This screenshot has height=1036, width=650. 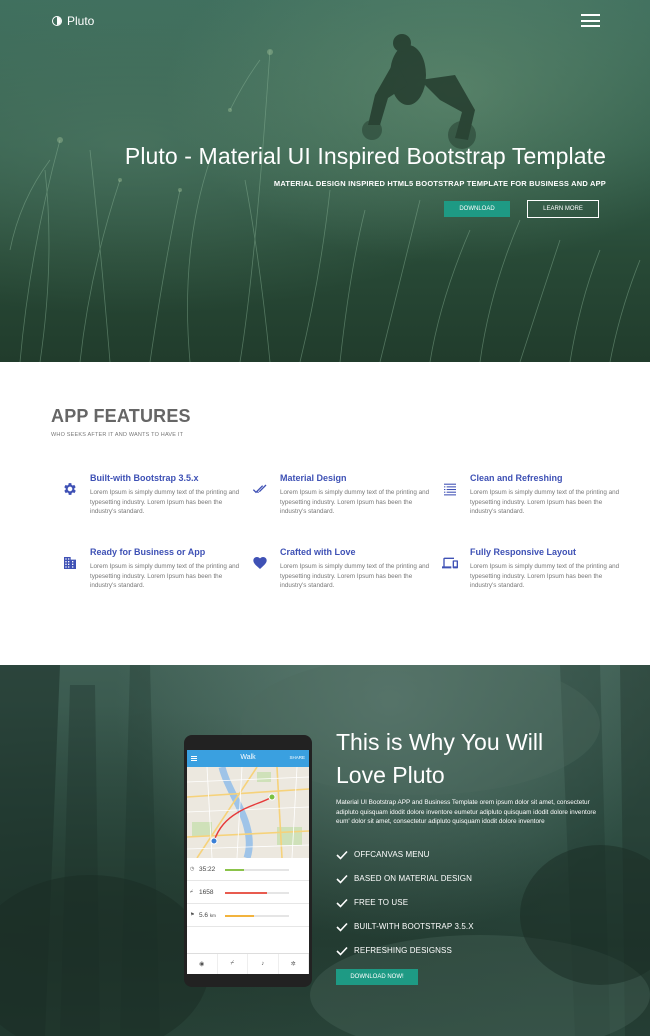 I want to click on gear-icon: ✲, so click(x=293, y=964).